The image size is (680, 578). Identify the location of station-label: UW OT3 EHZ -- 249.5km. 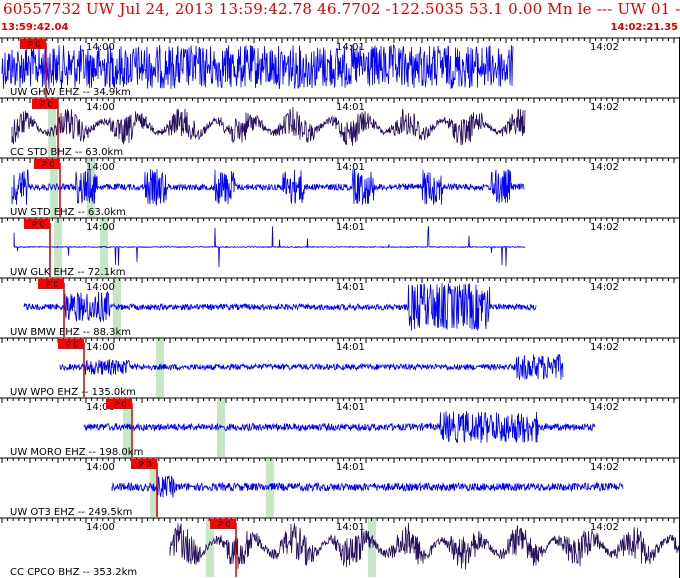
(71, 512).